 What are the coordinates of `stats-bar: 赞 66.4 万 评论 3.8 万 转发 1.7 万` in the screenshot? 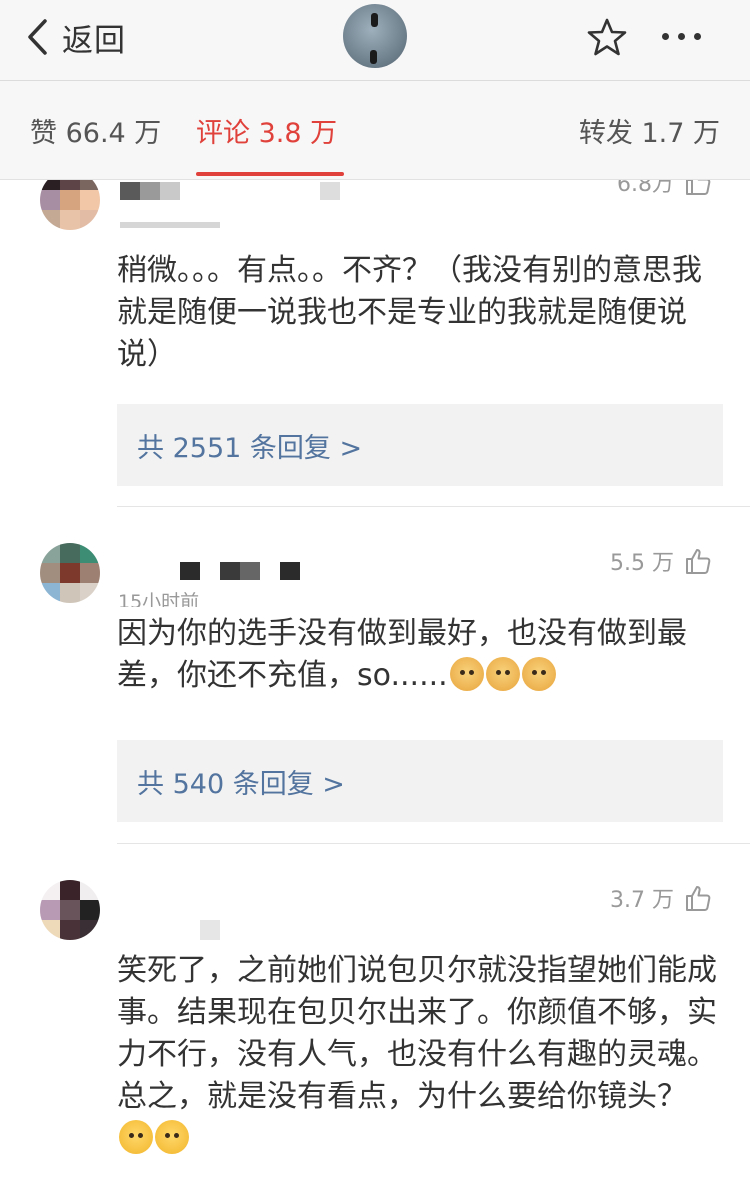 It's located at (375, 130).